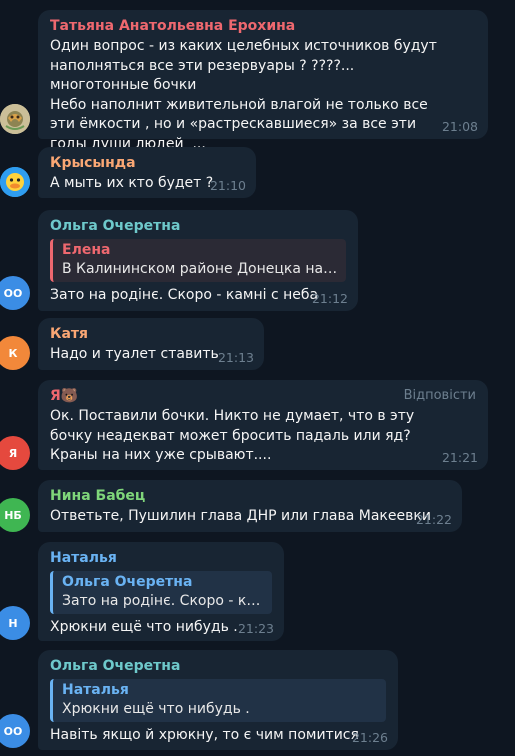  Describe the element at coordinates (255, 628) in the screenshot. I see `message-time: 21:23` at that location.